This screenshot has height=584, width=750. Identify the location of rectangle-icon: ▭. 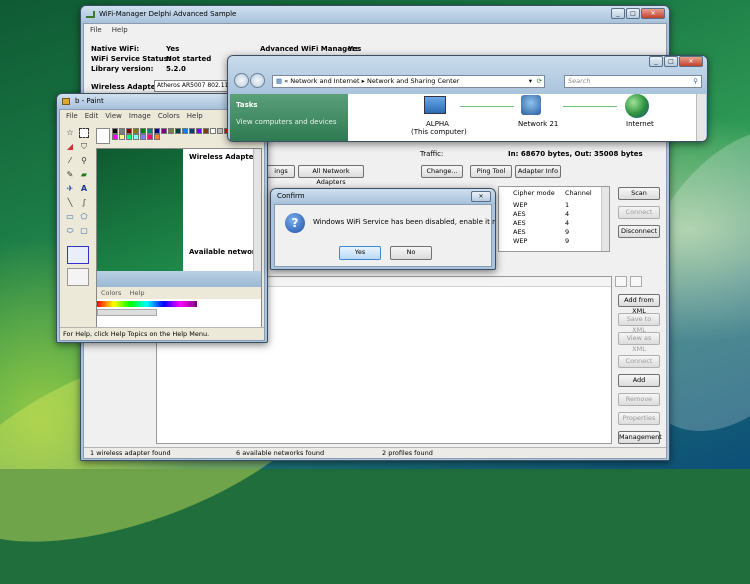
(70, 217).